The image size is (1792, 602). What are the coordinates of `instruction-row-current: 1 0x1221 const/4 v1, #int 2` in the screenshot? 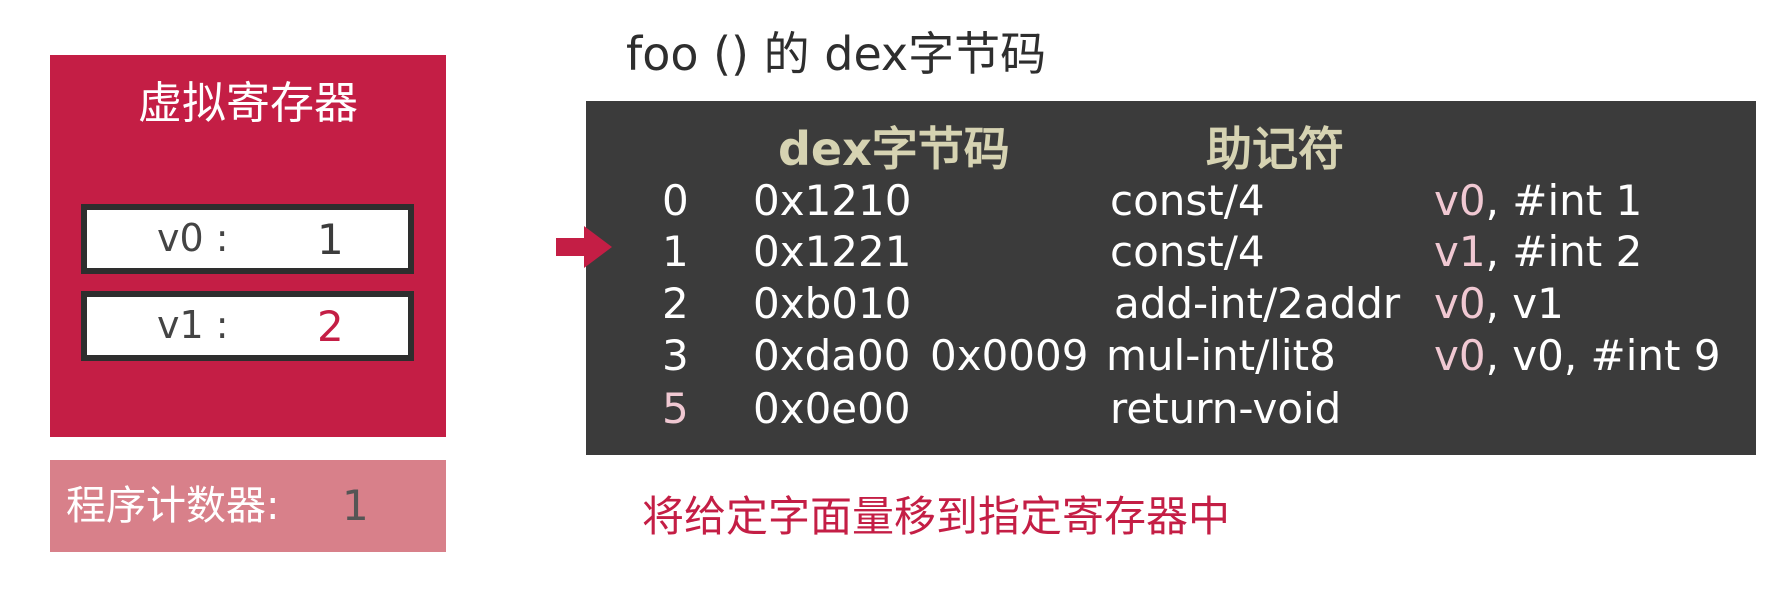 It's located at (896, 252).